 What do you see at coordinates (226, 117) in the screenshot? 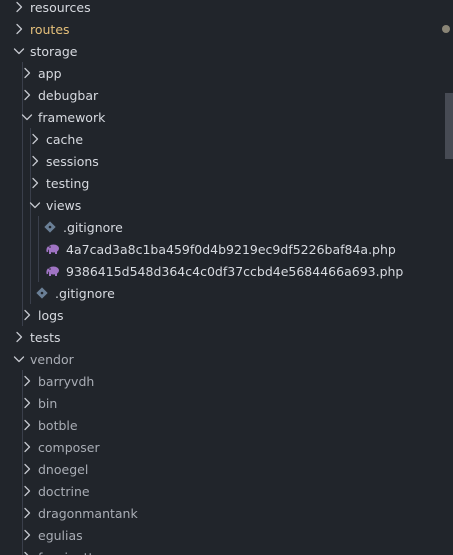
I see `tree-folder: framework` at bounding box center [226, 117].